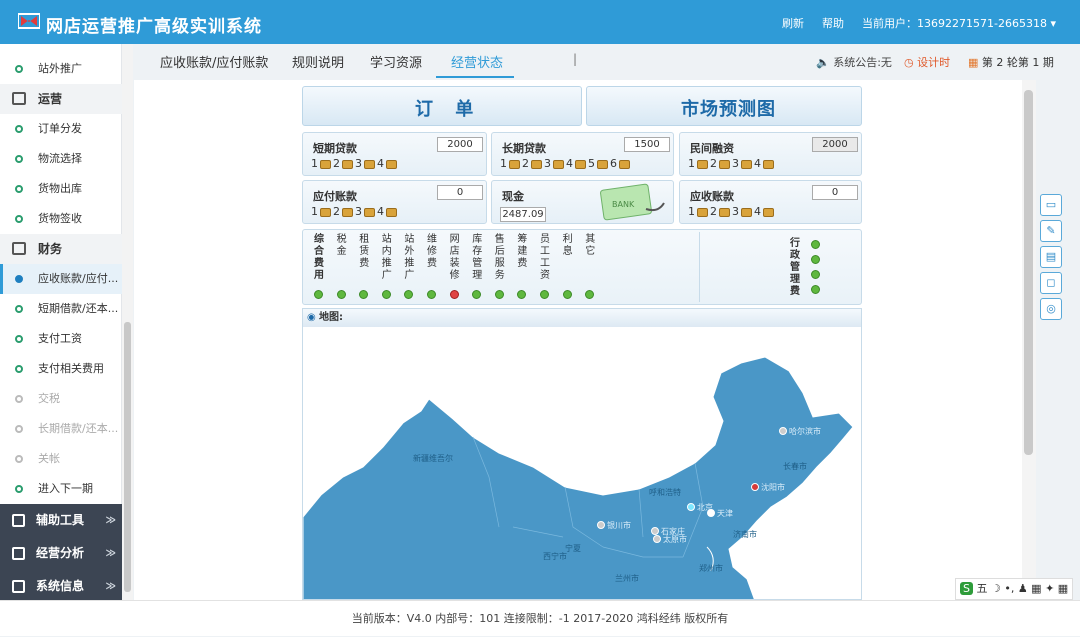 The height and width of the screenshot is (637, 1080). What do you see at coordinates (127, 457) in the screenshot?
I see `sidebar-scroll-thumb` at bounding box center [127, 457].